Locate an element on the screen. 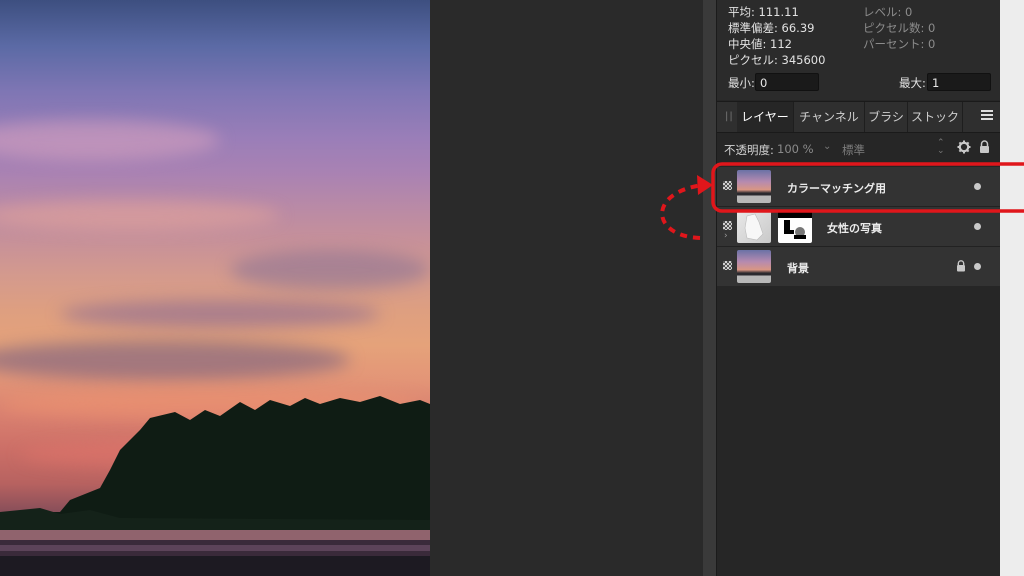  tree-silhouette is located at coordinates (215, 486).